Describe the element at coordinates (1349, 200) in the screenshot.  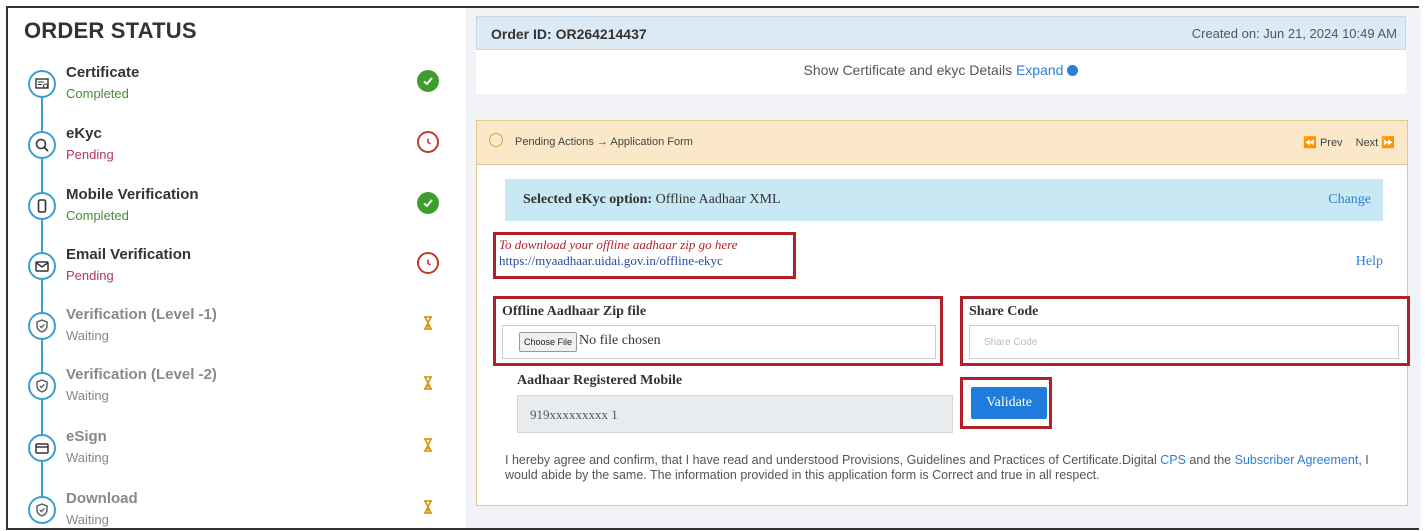
I see `change-link: Change` at that location.